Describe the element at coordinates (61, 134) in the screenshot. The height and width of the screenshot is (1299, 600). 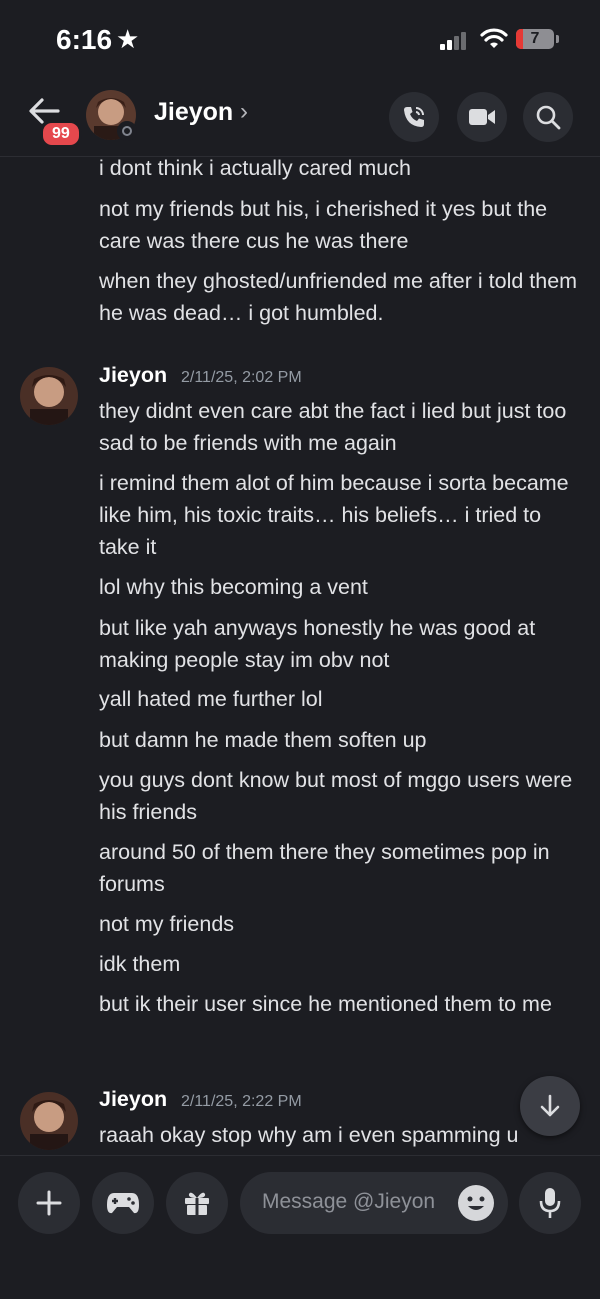
I see `unread-badge: 99` at that location.